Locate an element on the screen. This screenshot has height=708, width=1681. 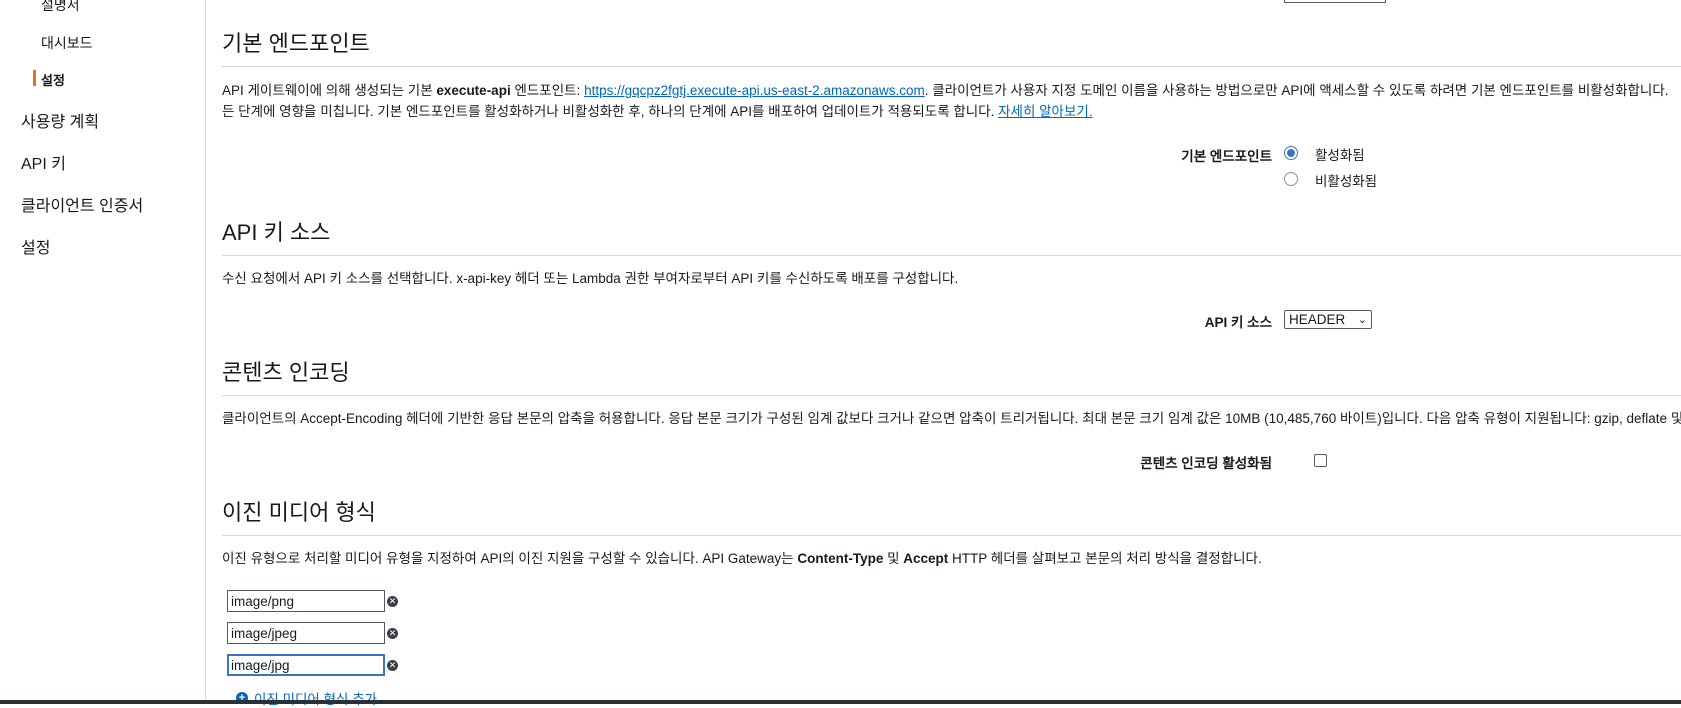
sidebar-item-usage-plans: 사용량 계획 is located at coordinates (60, 120).